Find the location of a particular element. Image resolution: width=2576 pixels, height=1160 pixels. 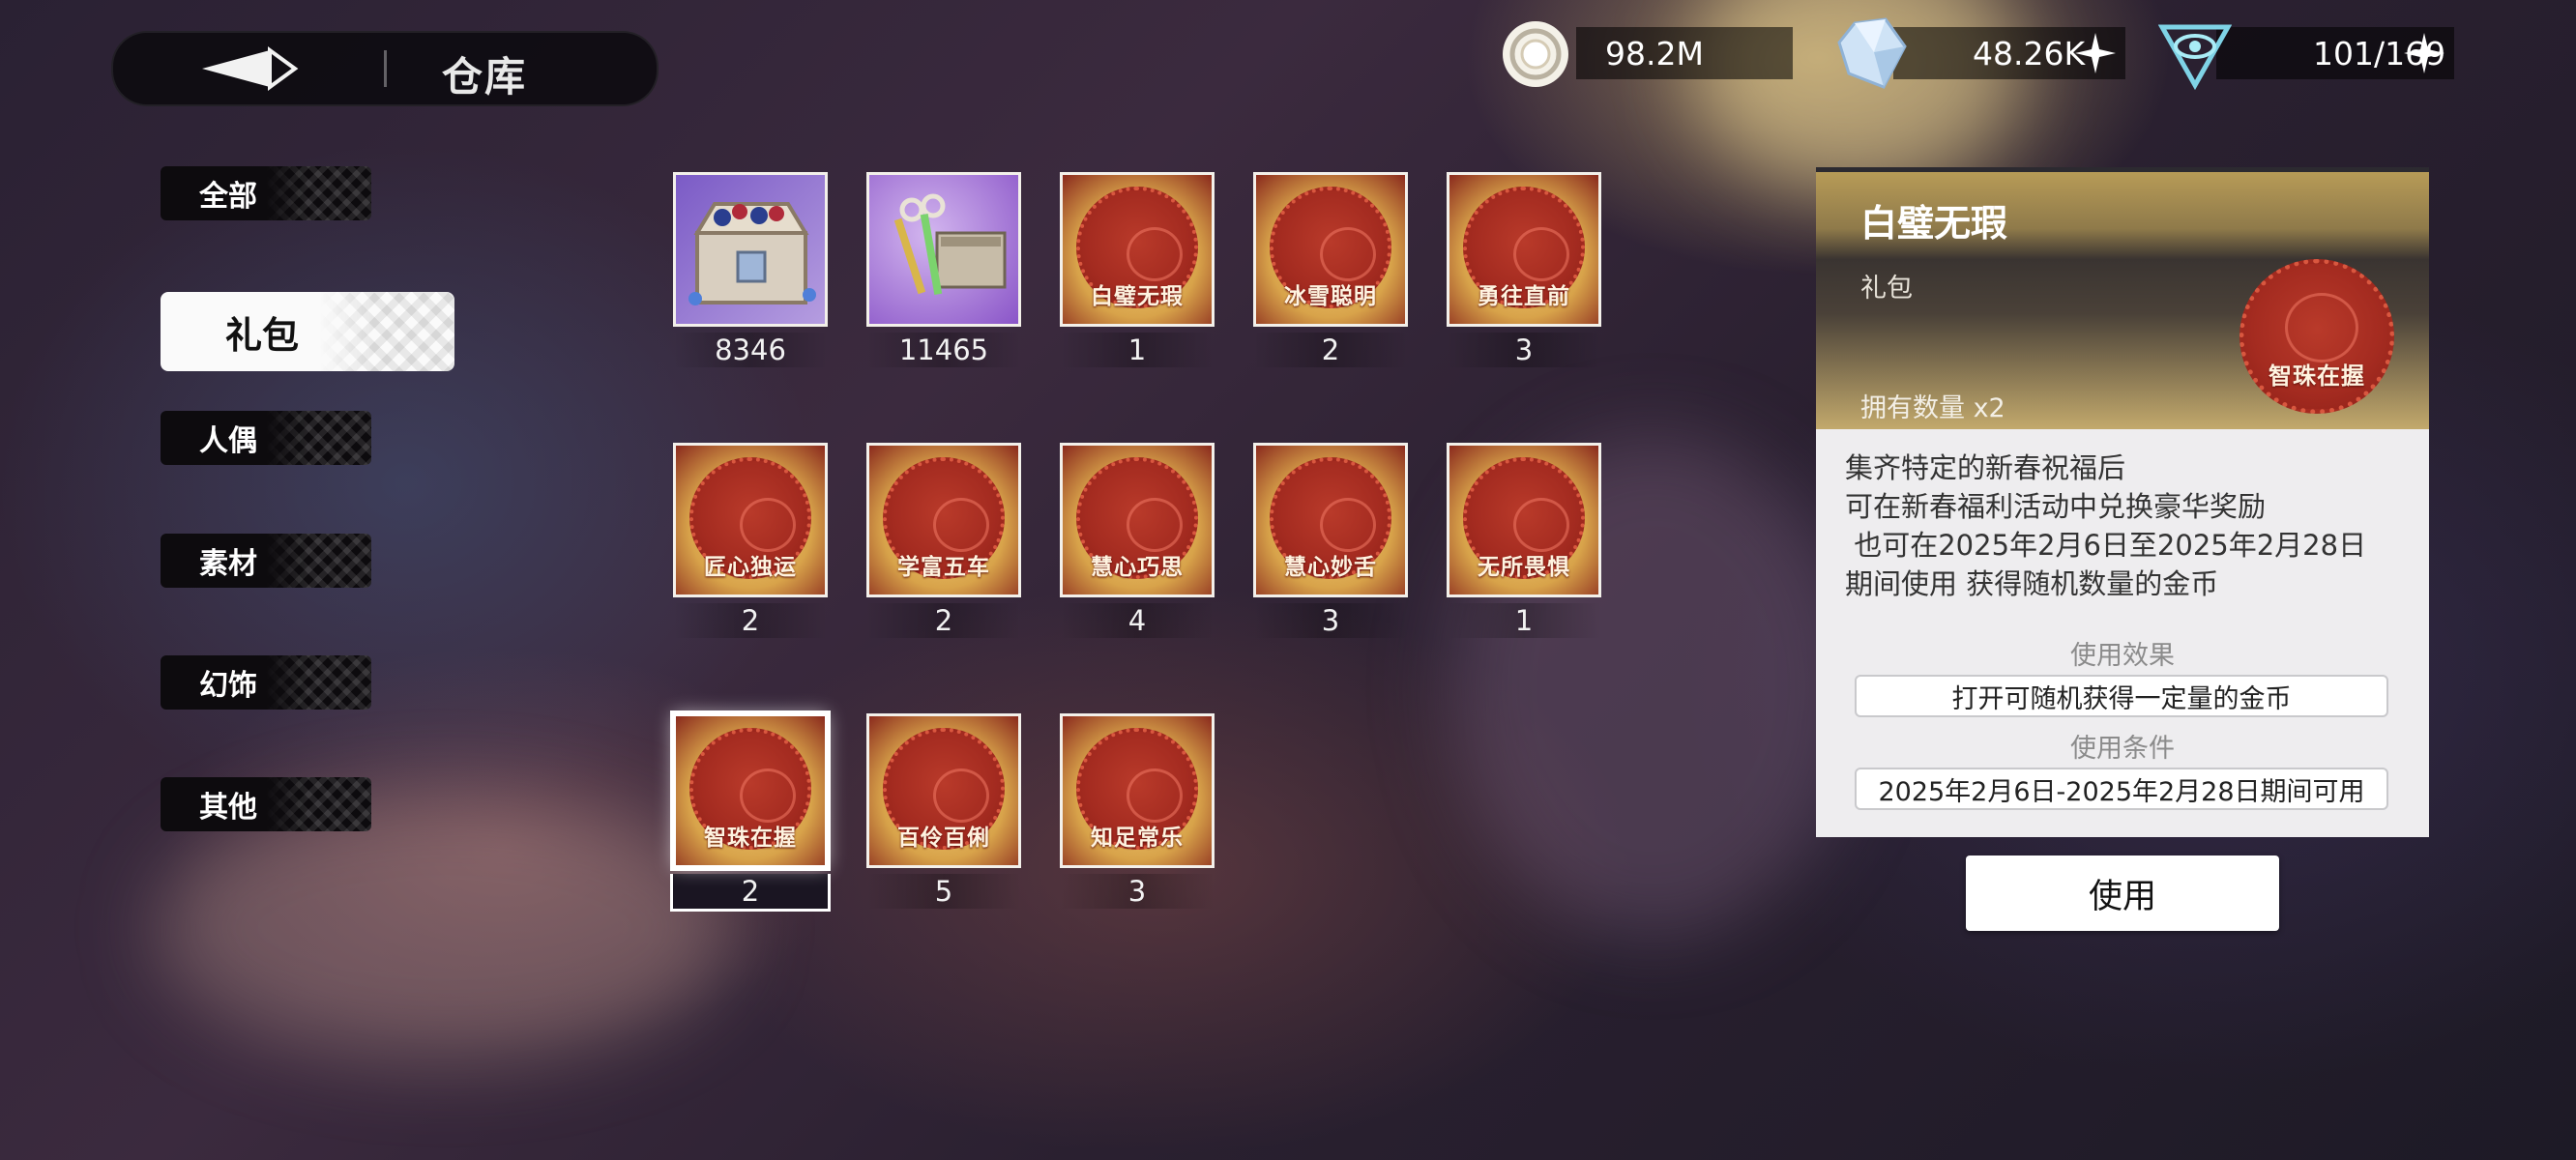

title-bar: 仓库 is located at coordinates (385, 69).